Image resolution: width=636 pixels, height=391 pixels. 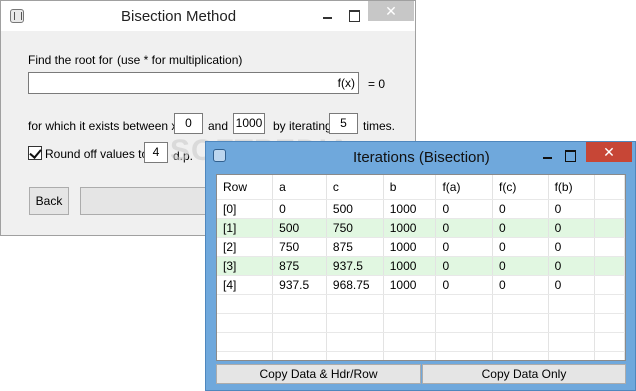 What do you see at coordinates (219, 155) in the screenshot?
I see `iterations-app-icon` at bounding box center [219, 155].